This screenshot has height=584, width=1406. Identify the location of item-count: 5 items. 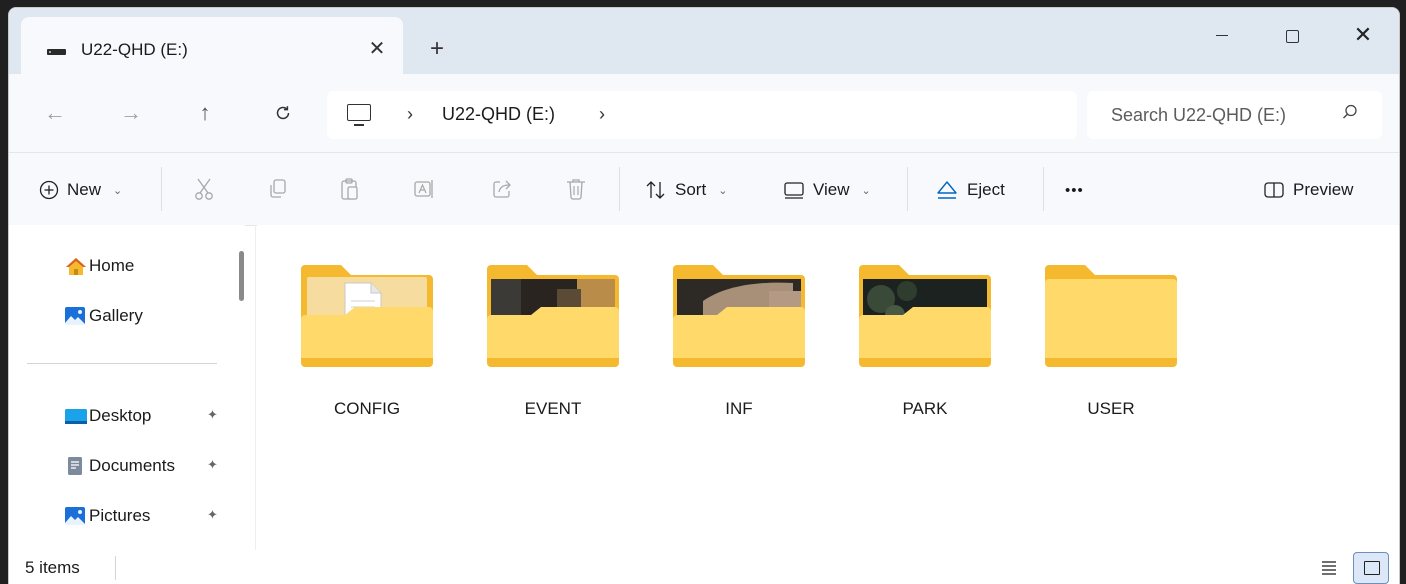
(52, 567).